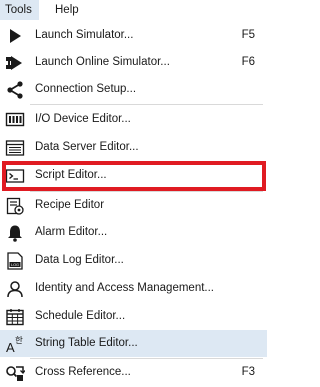 This screenshot has width=320, height=387. Describe the element at coordinates (134, 176) in the screenshot. I see `annotation-highlight-box` at that location.